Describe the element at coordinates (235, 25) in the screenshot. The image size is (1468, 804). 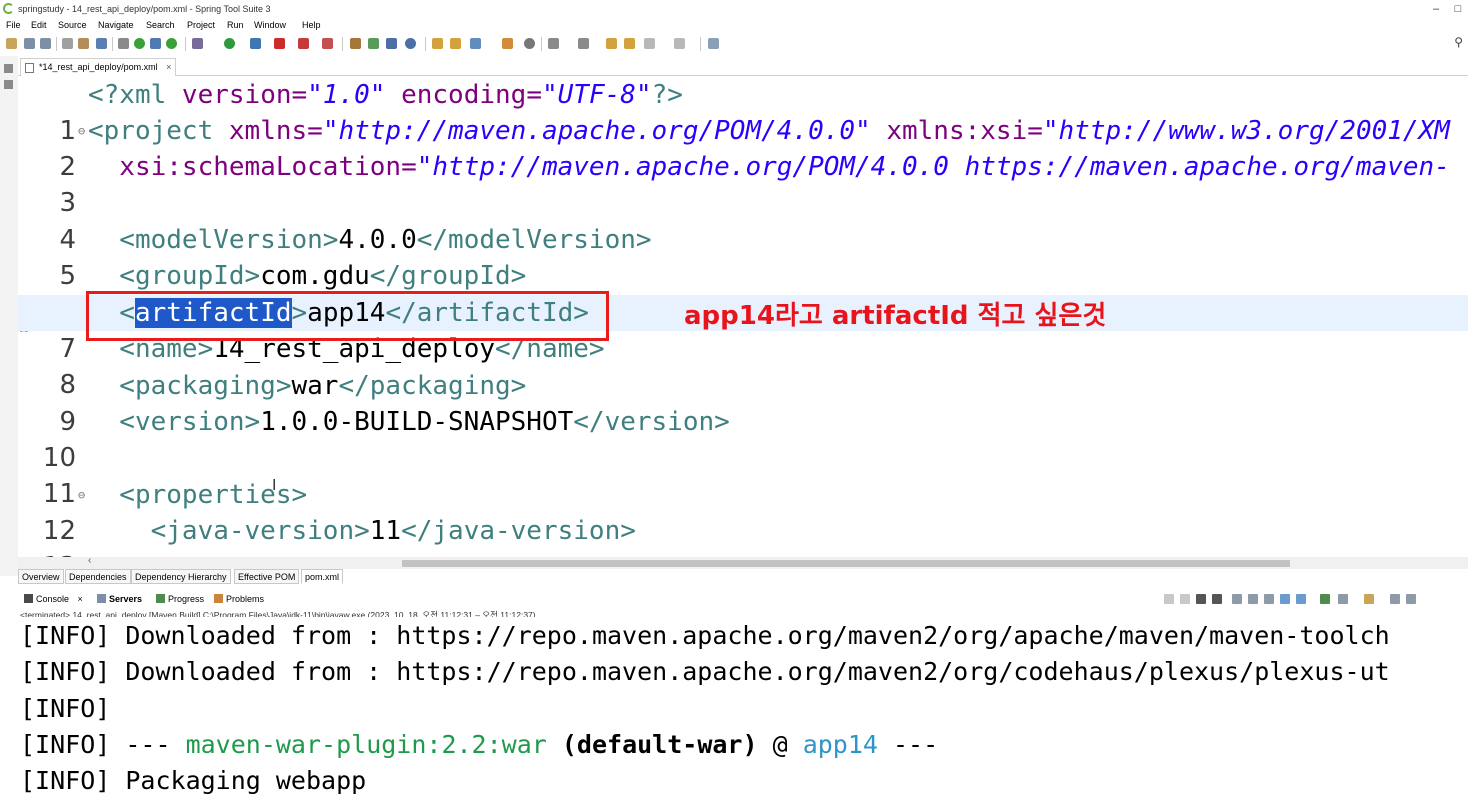
I see `menu-run: Run` at that location.